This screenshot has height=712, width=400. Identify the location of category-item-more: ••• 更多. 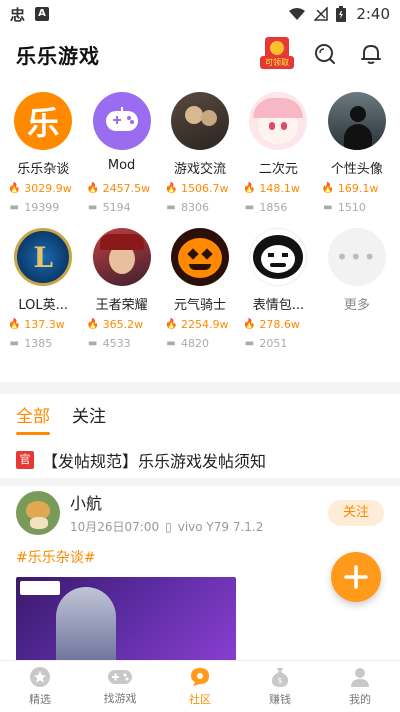
(357, 289).